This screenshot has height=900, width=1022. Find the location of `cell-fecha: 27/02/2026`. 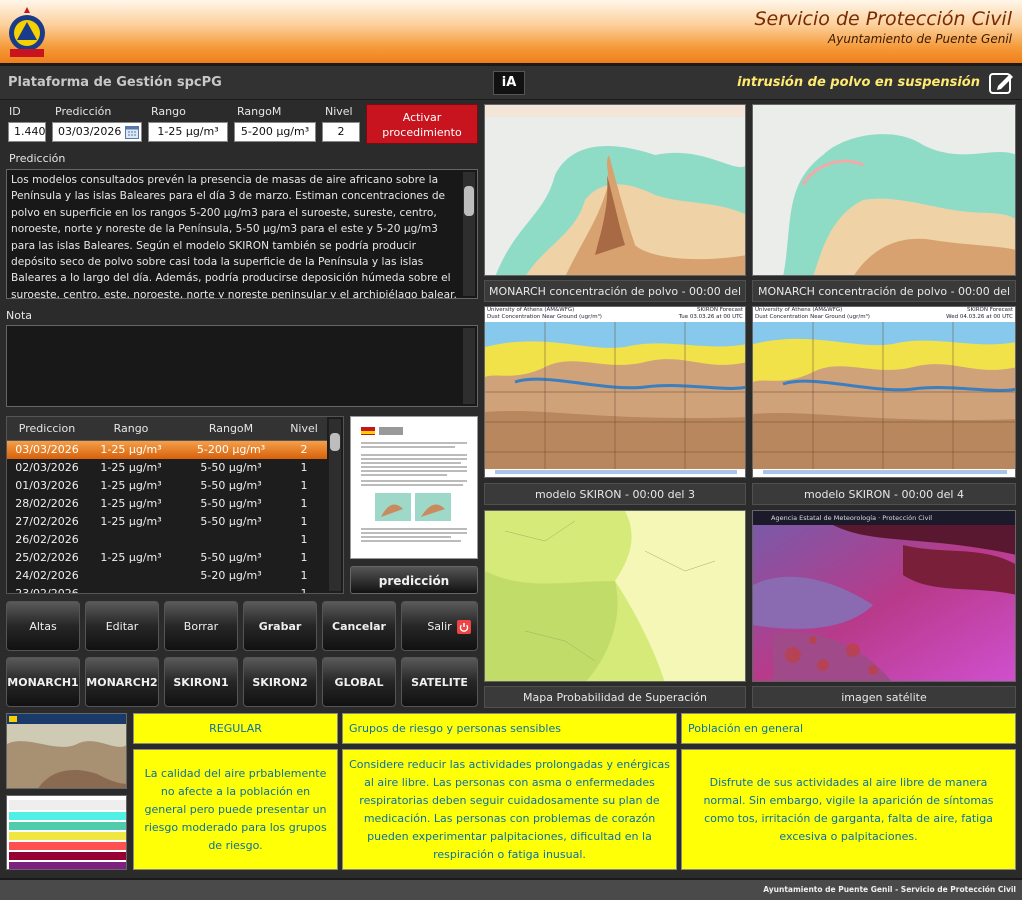

cell-fecha: 27/02/2026 is located at coordinates (47, 521).